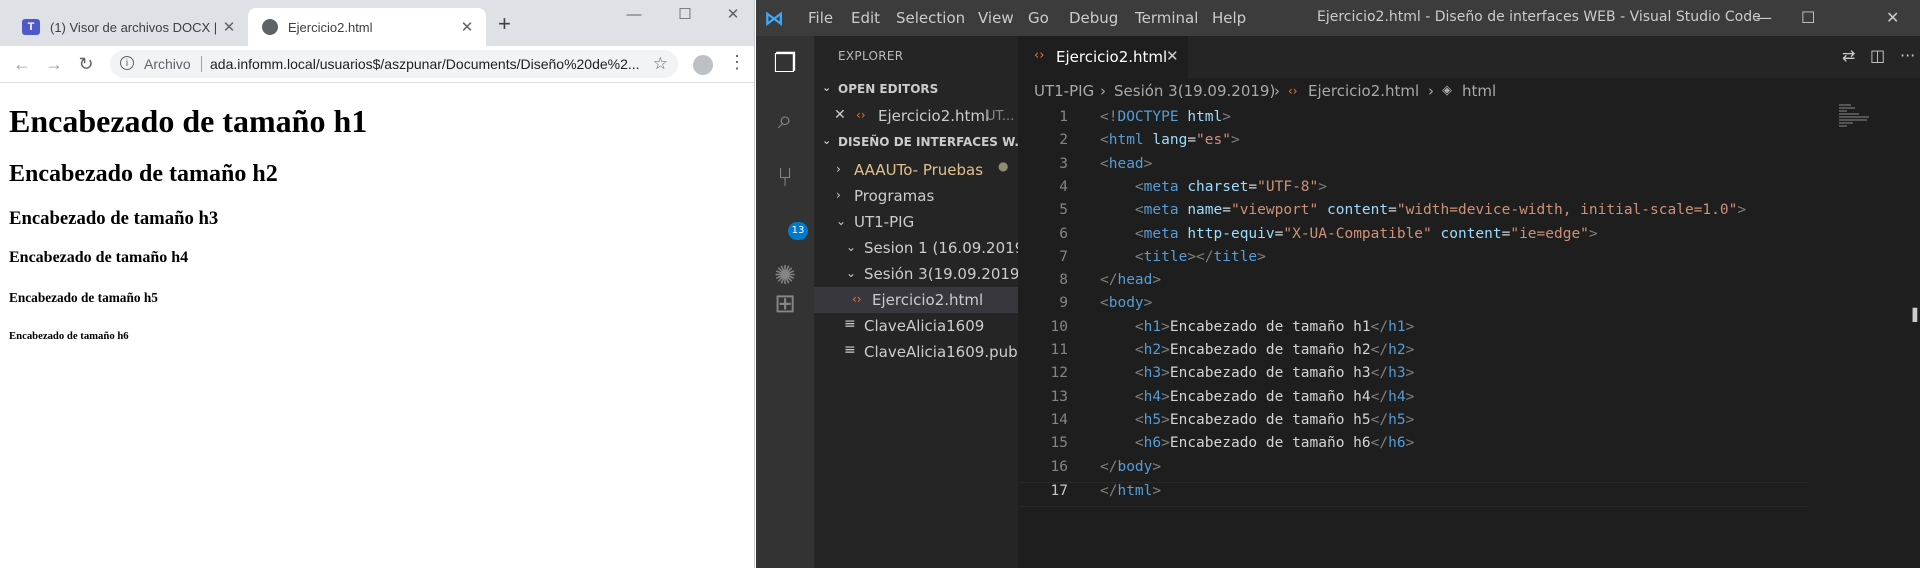 This screenshot has width=1920, height=568. I want to click on scrollbar: ▐, so click(1913, 315).